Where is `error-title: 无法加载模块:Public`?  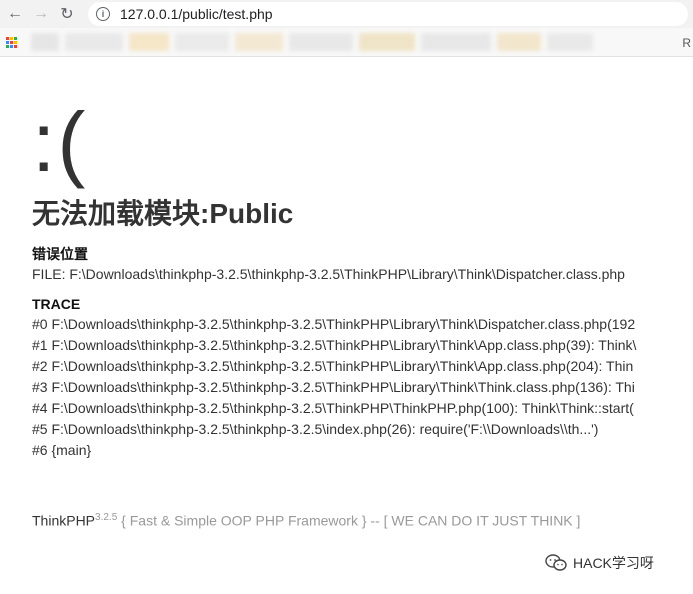 error-title: 无法加载模块:Public is located at coordinates (163, 213).